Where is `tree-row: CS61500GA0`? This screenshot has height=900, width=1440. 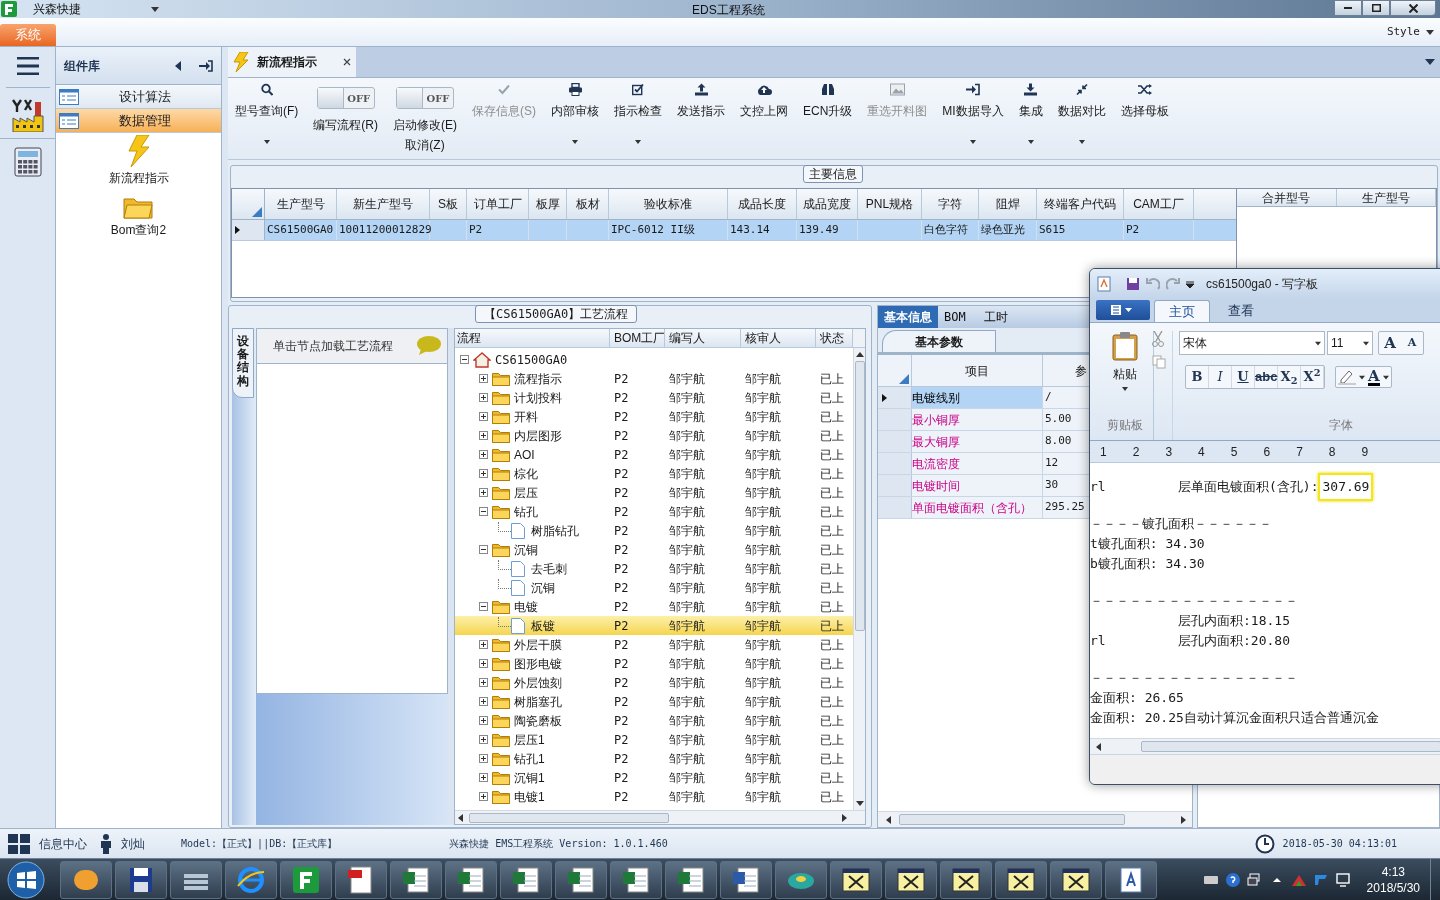
tree-row: CS61500GA0 is located at coordinates (654, 359).